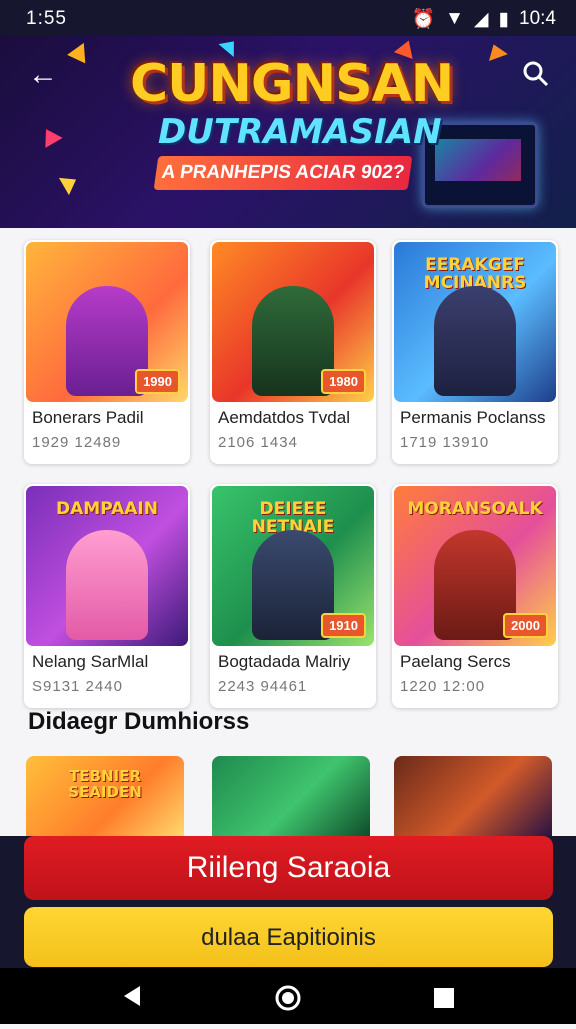 This screenshot has width=576, height=1029. I want to click on navigation-bar, so click(288, 996).